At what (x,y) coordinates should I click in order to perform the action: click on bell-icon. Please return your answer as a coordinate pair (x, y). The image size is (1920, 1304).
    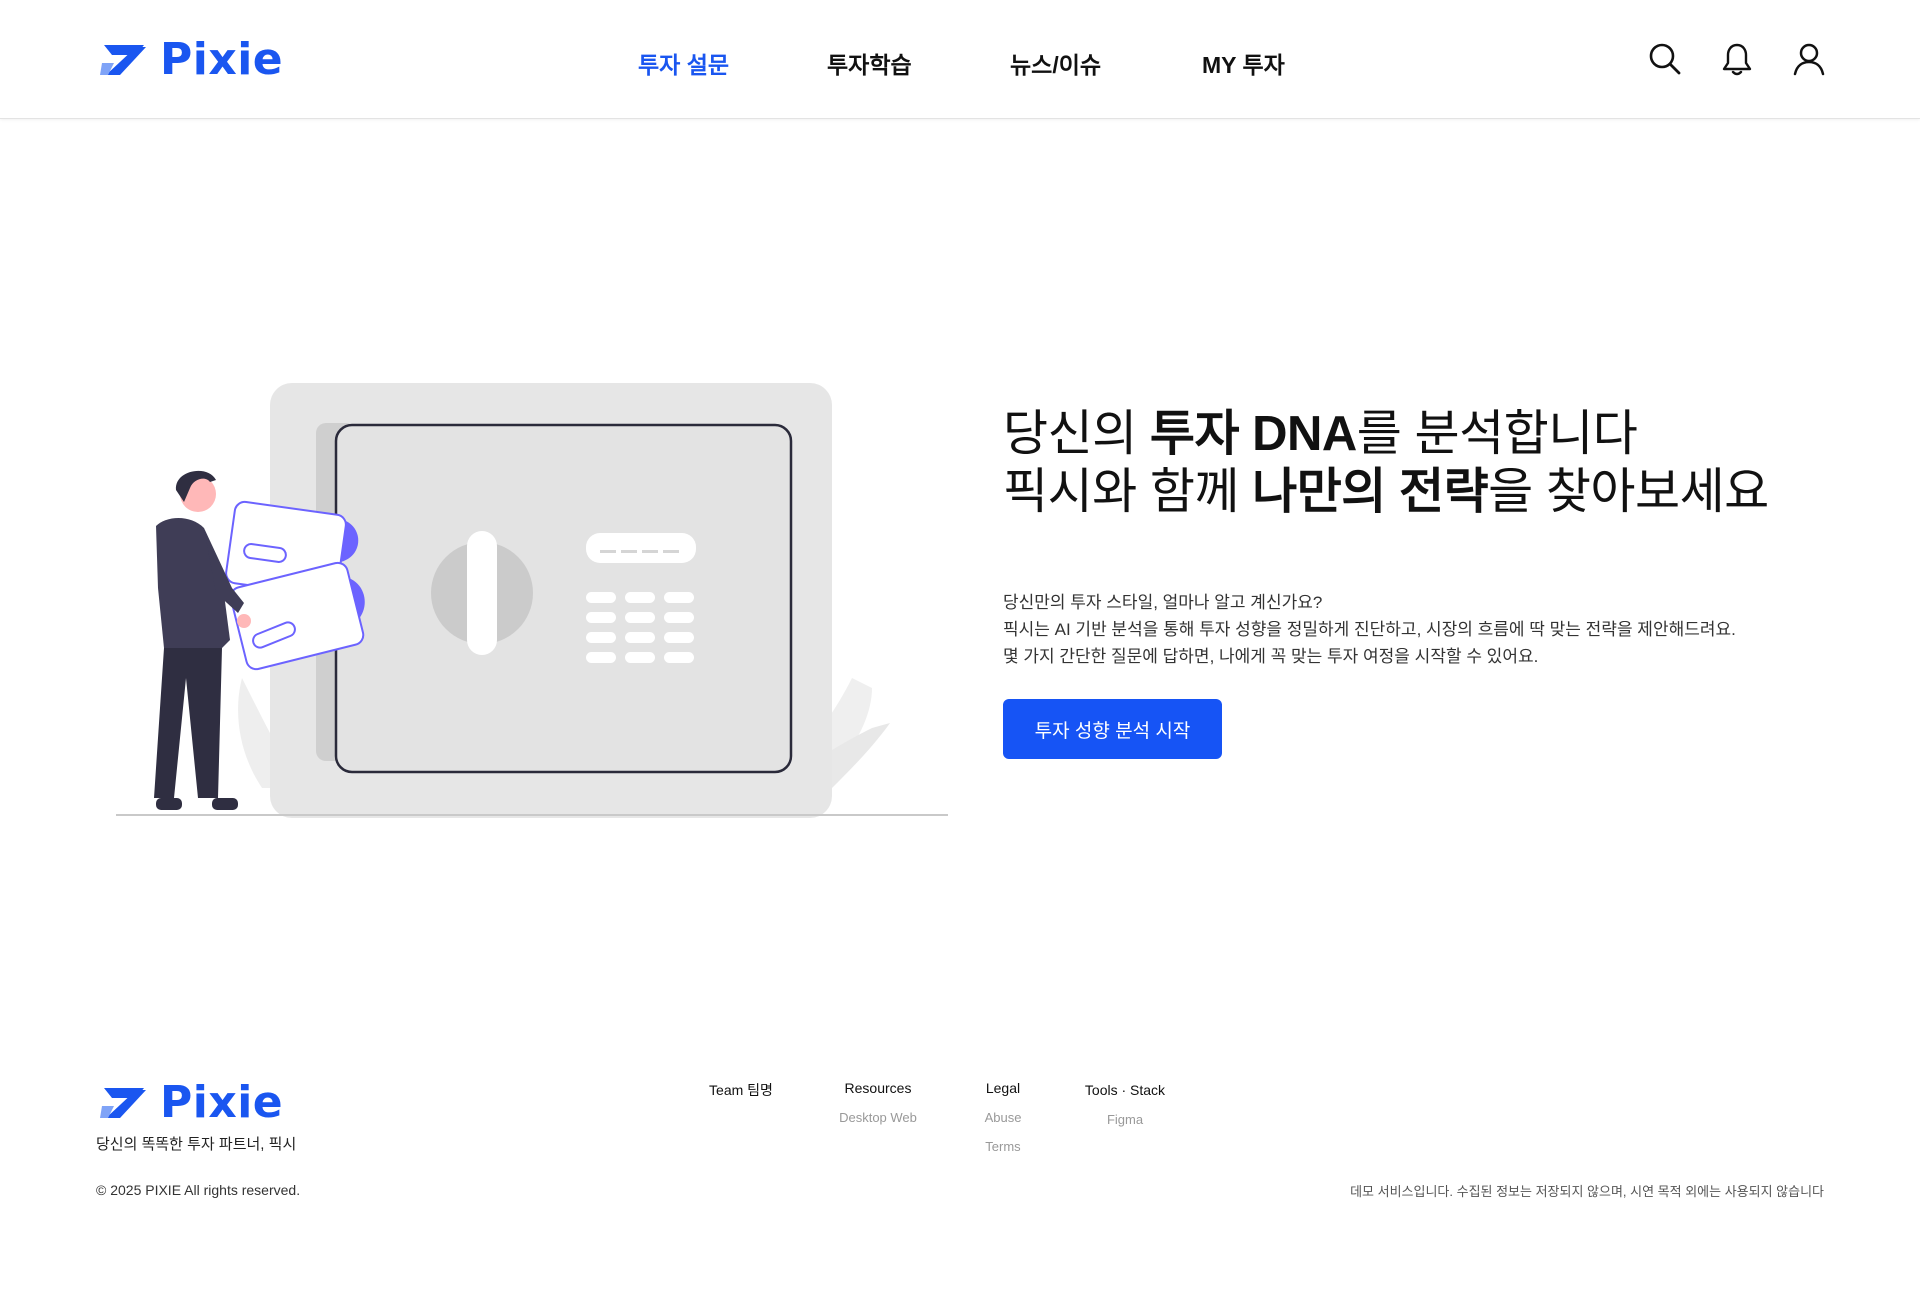
    Looking at the image, I should click on (1737, 59).